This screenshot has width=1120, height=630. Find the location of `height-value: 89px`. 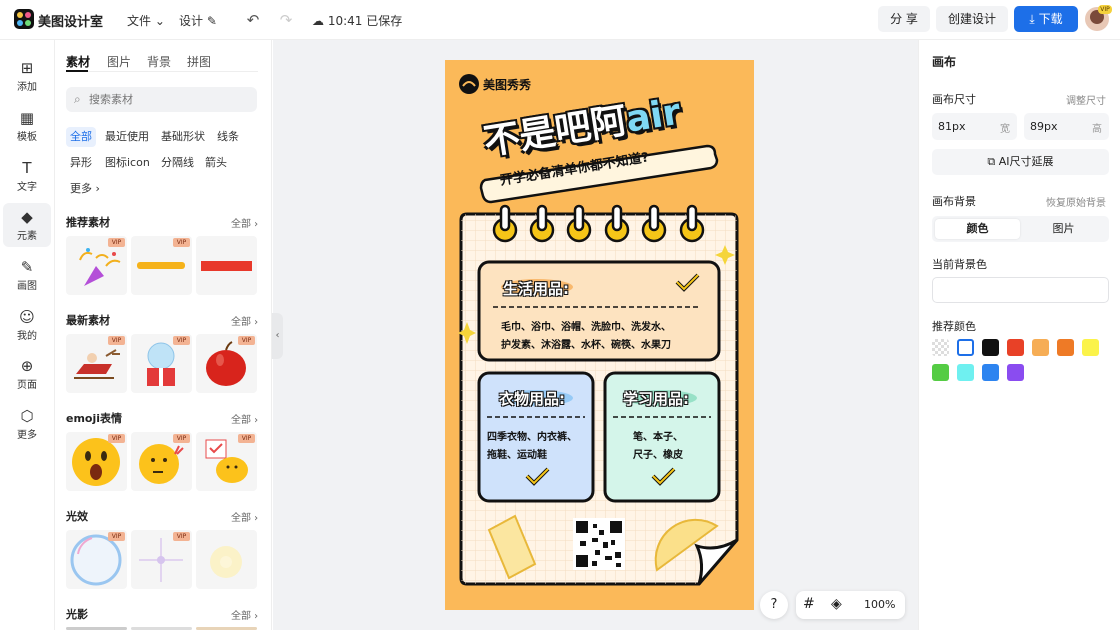

height-value: 89px is located at coordinates (1044, 126).